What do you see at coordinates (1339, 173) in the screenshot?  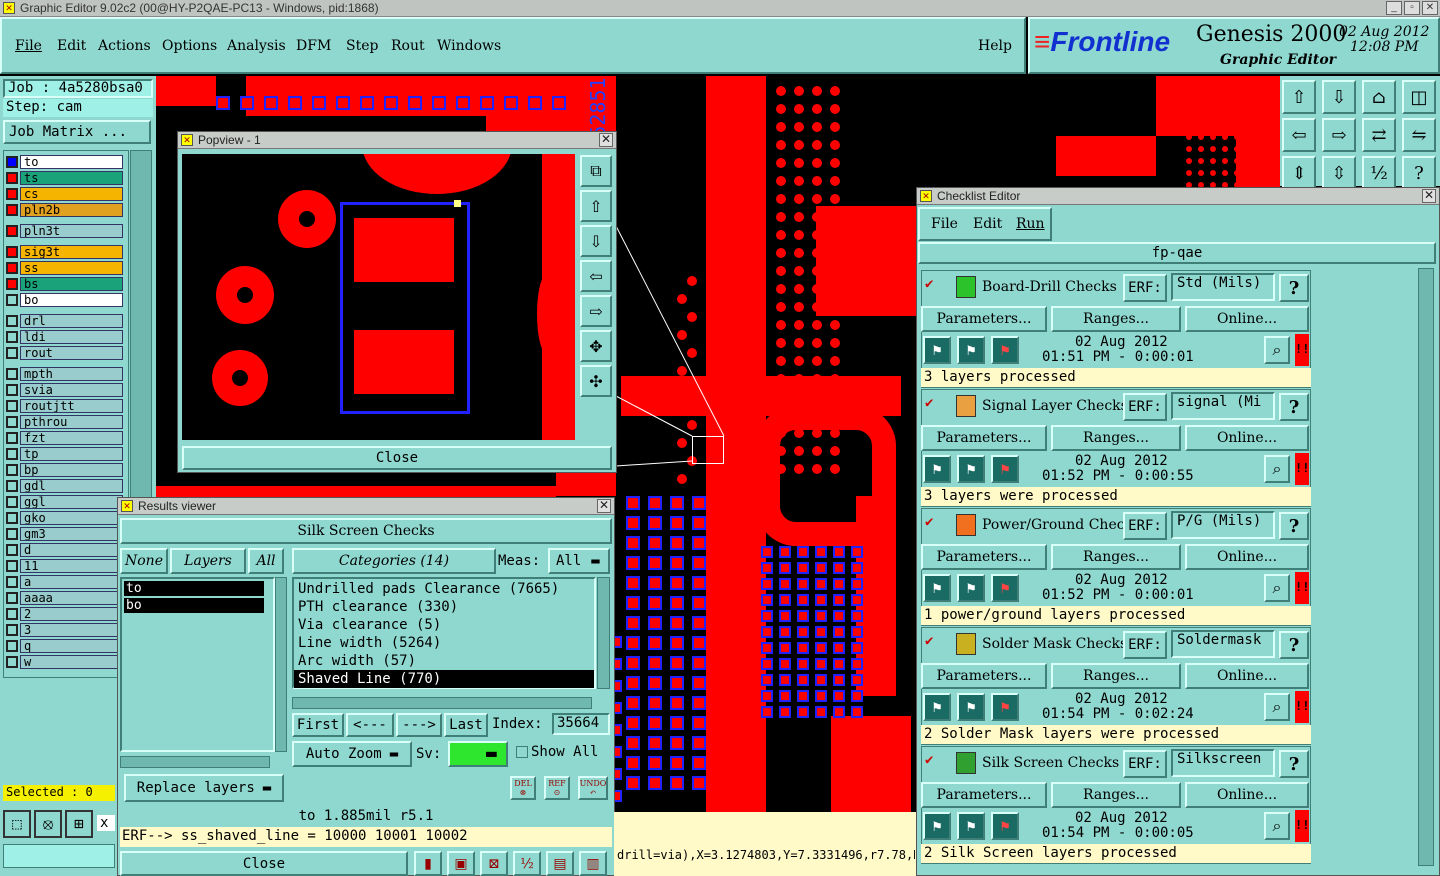 I see `fit-icon: ⇳` at bounding box center [1339, 173].